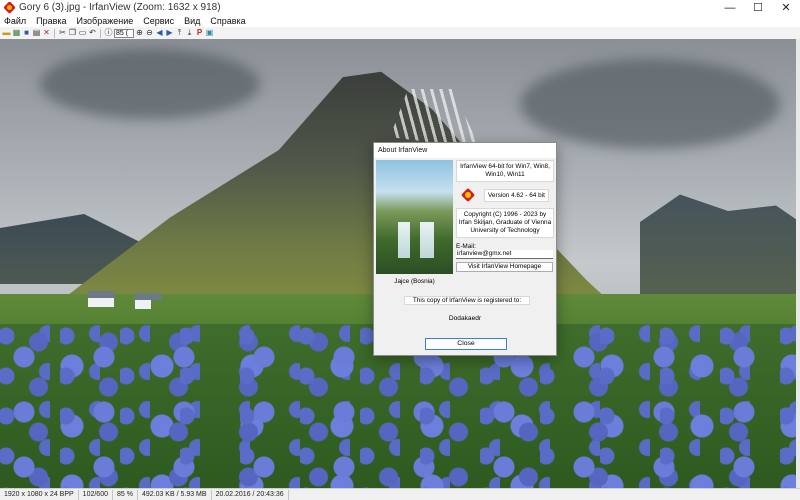 The height and width of the screenshot is (500, 800). I want to click on undo-icon: ↶, so click(92, 33).